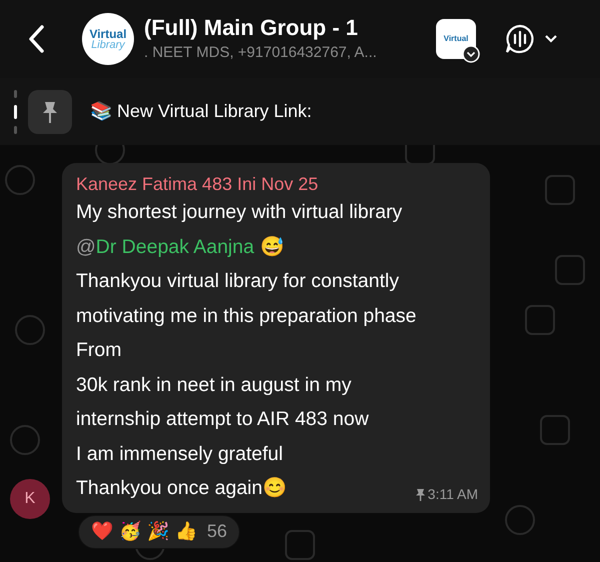 The width and height of the screenshot is (600, 562). I want to click on message-line: I am immensely grateful, so click(179, 454).